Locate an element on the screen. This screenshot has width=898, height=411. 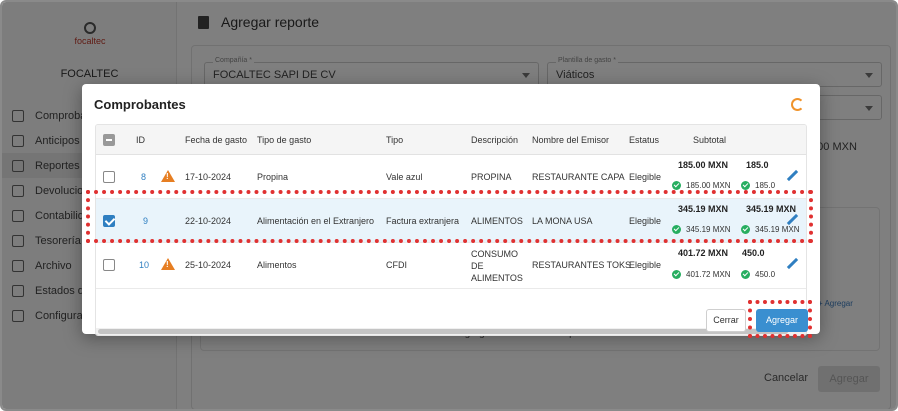
column-header-descripcion: Descripción is located at coordinates (494, 140).